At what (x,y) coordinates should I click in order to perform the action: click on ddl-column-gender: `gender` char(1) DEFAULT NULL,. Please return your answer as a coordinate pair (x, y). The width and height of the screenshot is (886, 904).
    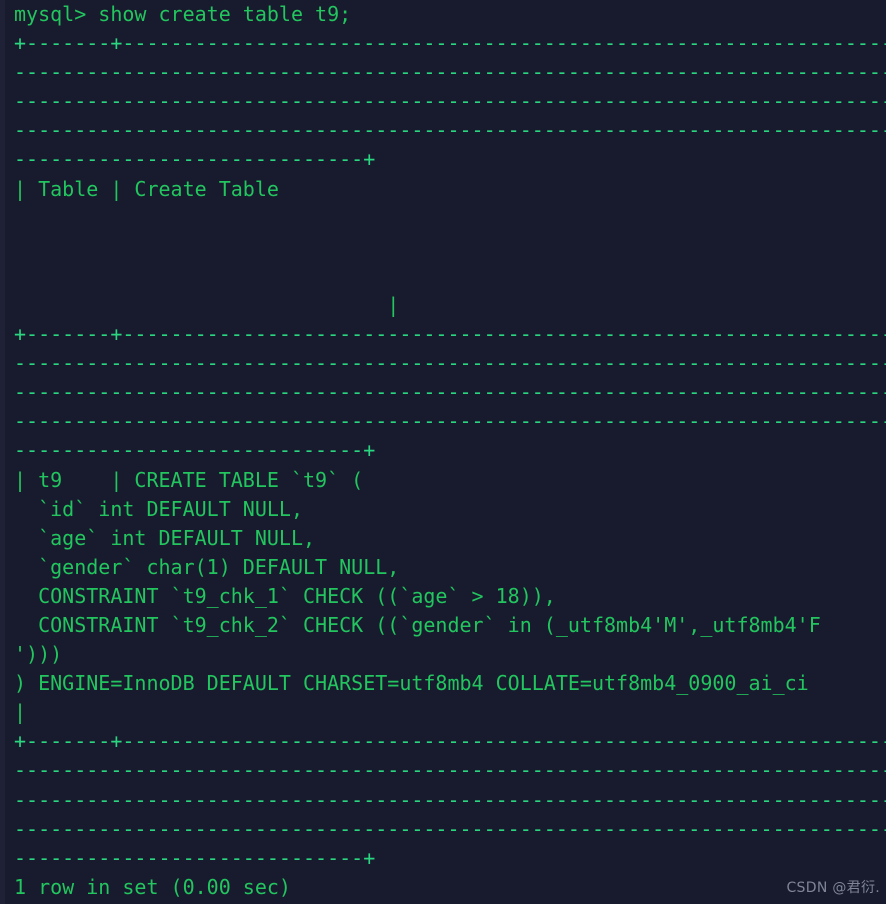
    Looking at the image, I should click on (207, 566).